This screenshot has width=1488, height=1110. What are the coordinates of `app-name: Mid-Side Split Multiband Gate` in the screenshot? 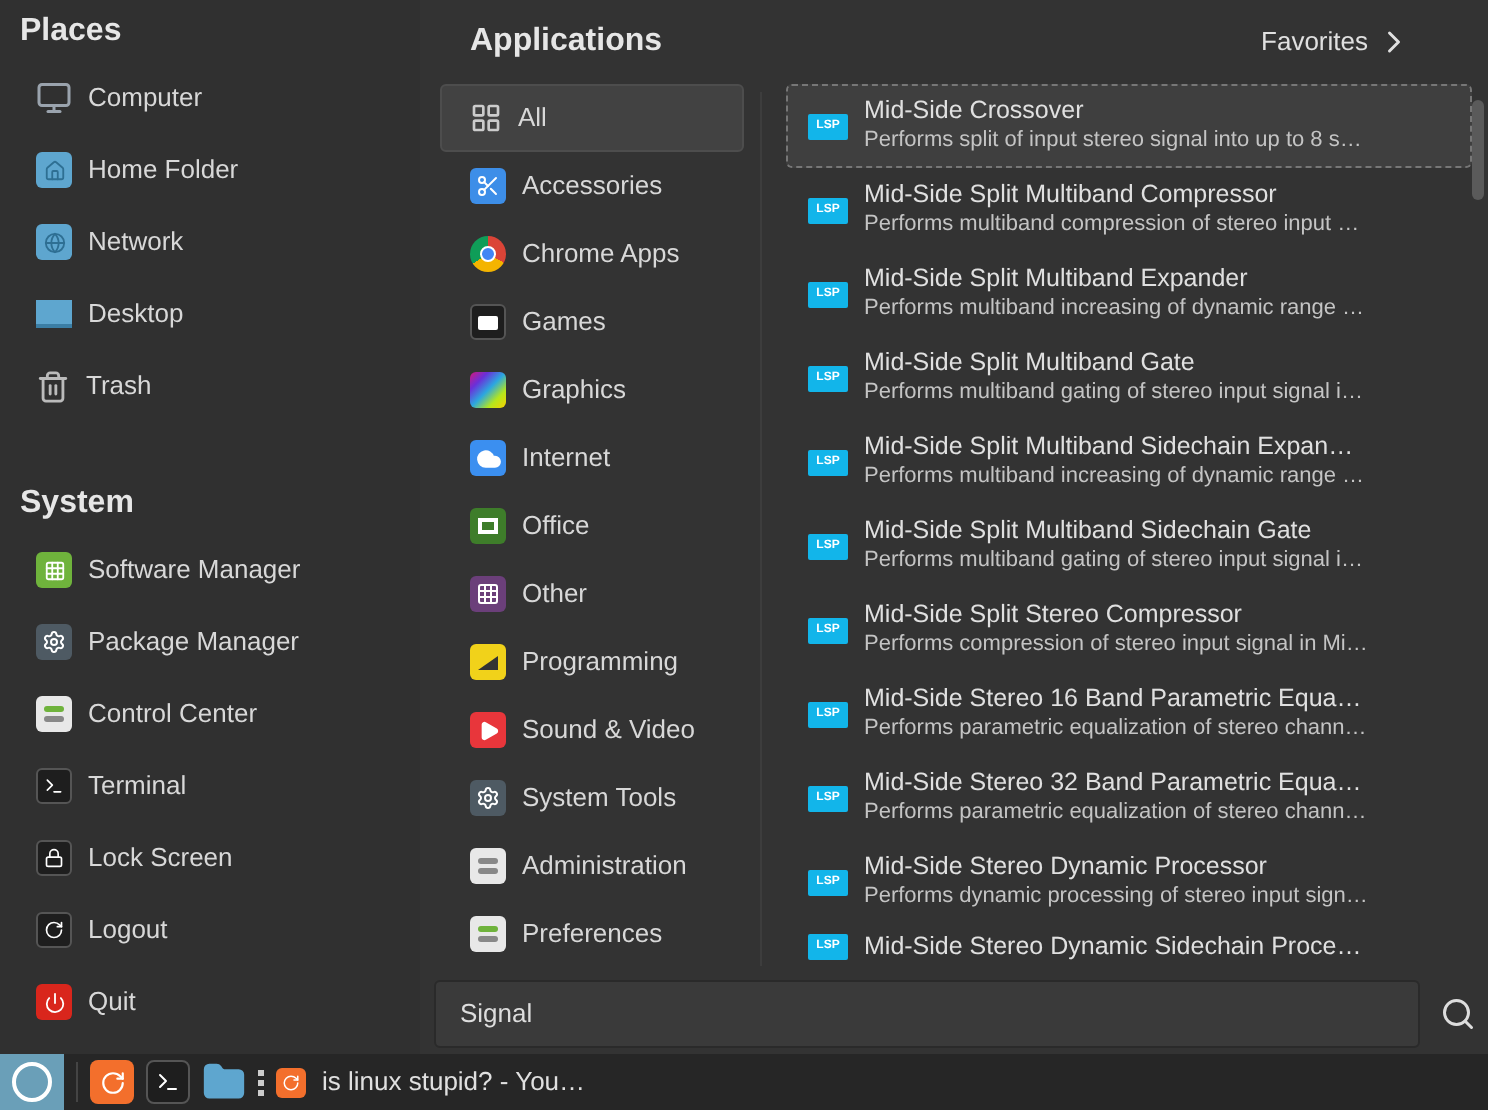 It's located at (1030, 363).